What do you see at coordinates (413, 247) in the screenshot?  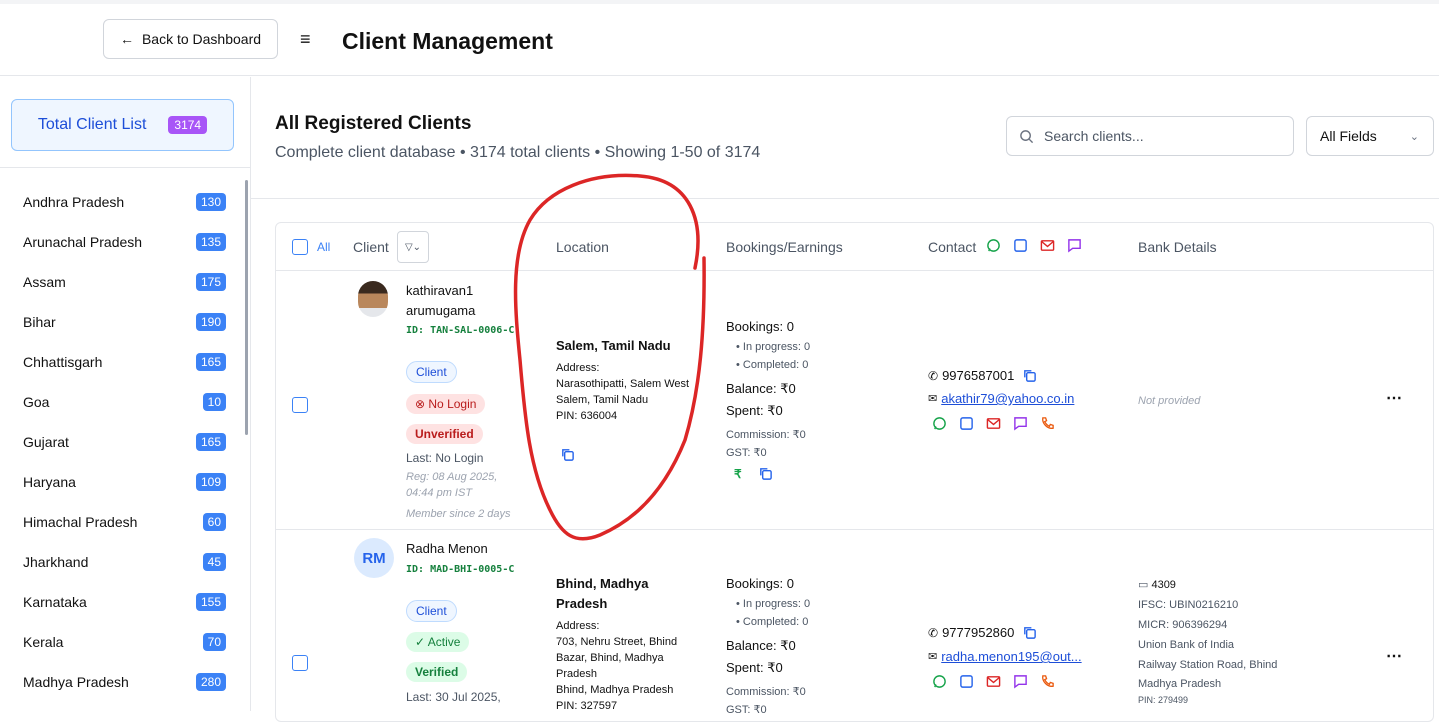 I see `client-filter-button: ▽⌄` at bounding box center [413, 247].